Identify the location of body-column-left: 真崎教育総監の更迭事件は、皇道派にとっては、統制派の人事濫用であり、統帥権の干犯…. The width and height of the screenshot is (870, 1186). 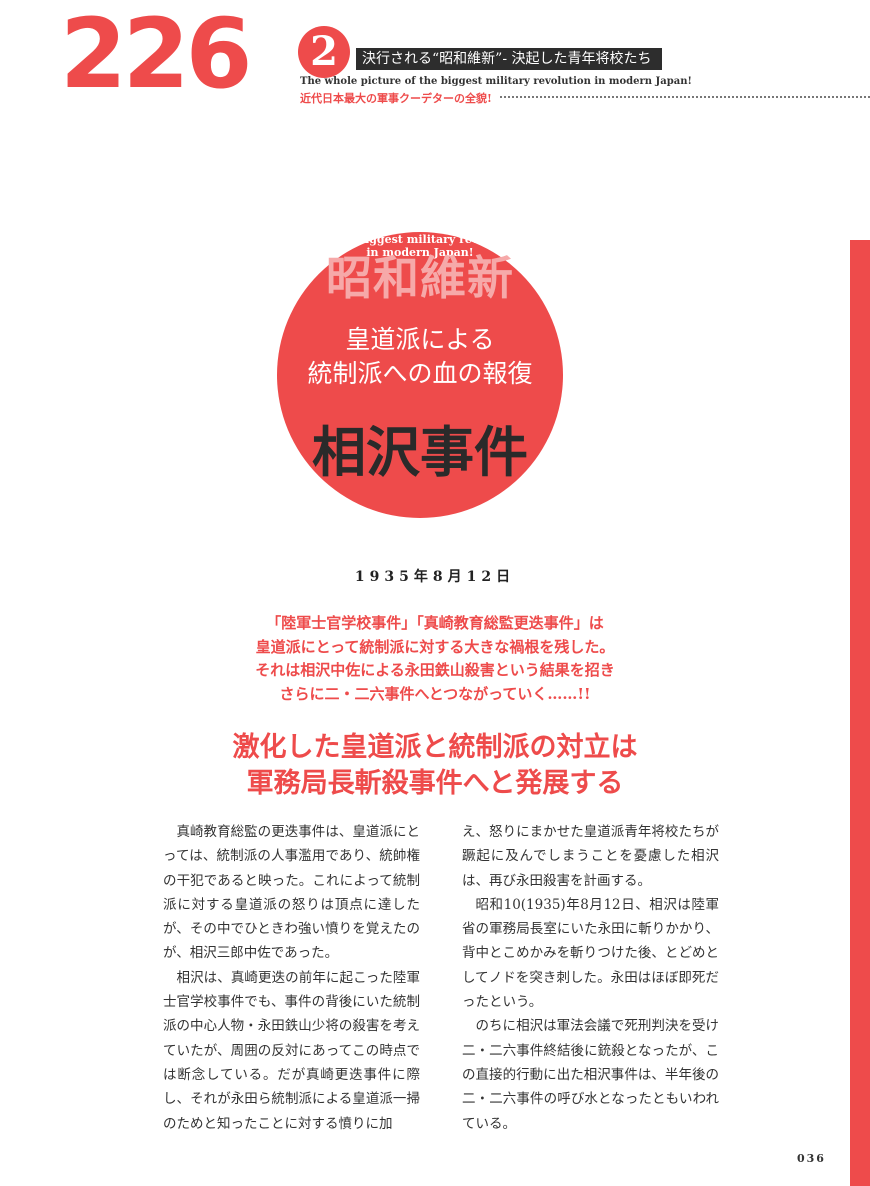
(291, 978).